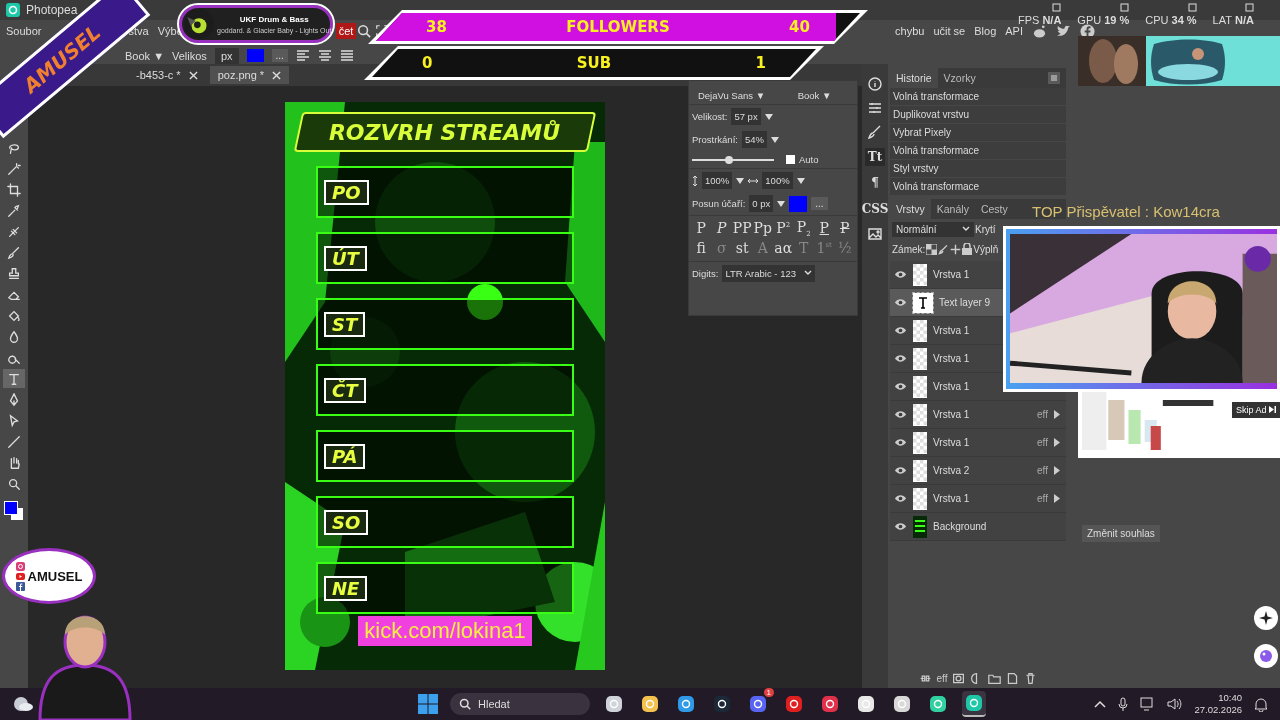 This screenshot has width=1280, height=720. I want to click on new-icon, so click(1013, 678).